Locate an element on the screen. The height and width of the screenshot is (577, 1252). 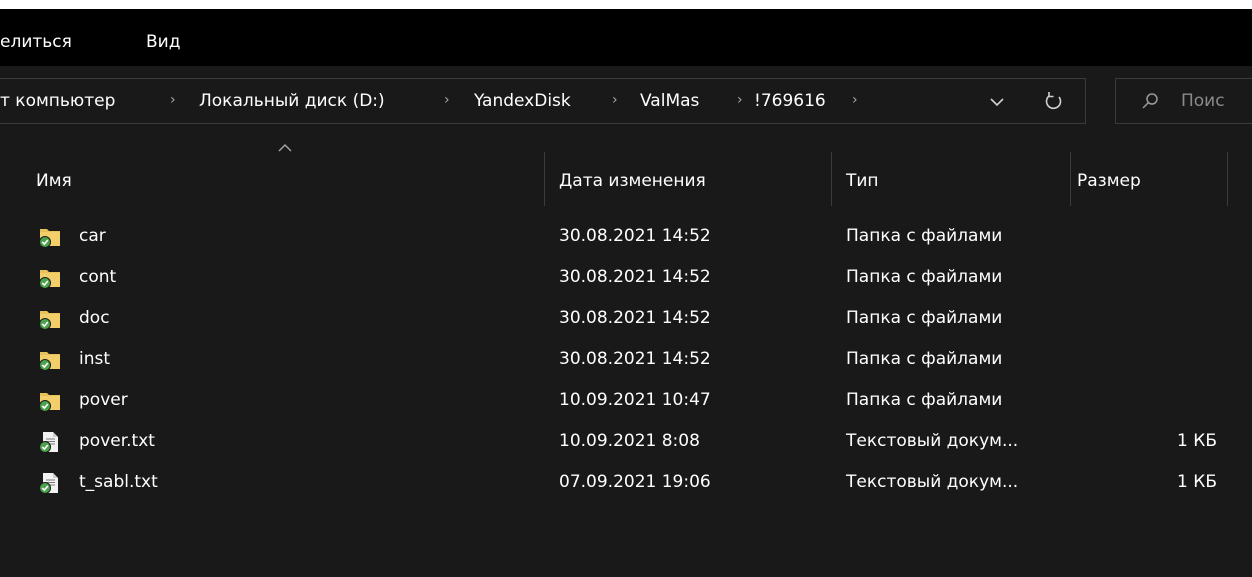
breadcrumb-local-disk: Локальный диск (D:) is located at coordinates (292, 101).